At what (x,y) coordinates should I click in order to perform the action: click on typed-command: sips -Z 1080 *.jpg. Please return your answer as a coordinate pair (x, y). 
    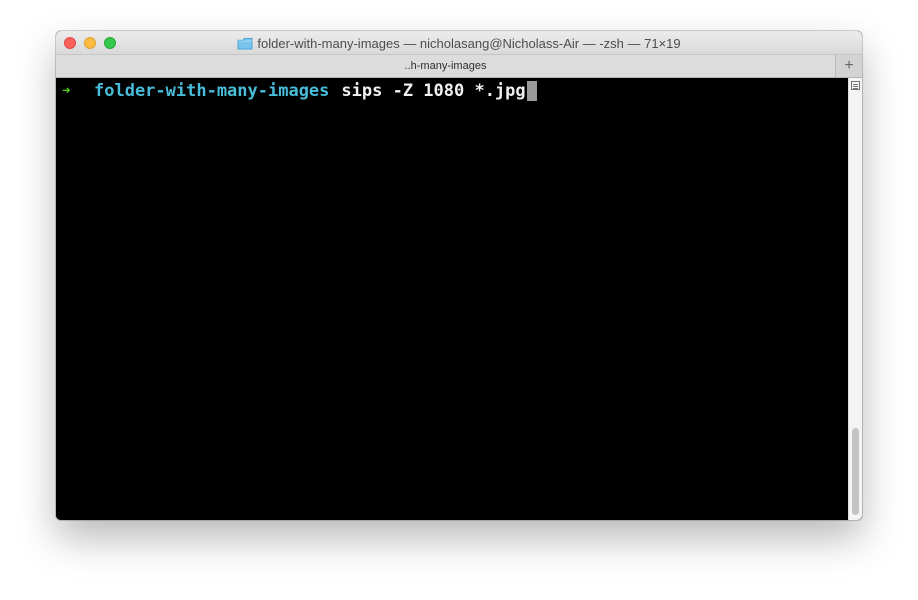
    Looking at the image, I should click on (433, 91).